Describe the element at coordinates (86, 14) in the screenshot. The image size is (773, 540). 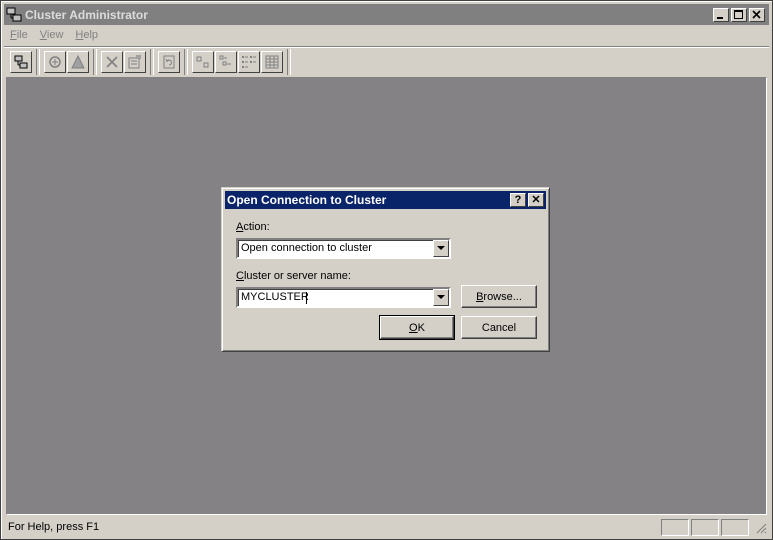
I see `window-title: Cluster Administrator` at that location.